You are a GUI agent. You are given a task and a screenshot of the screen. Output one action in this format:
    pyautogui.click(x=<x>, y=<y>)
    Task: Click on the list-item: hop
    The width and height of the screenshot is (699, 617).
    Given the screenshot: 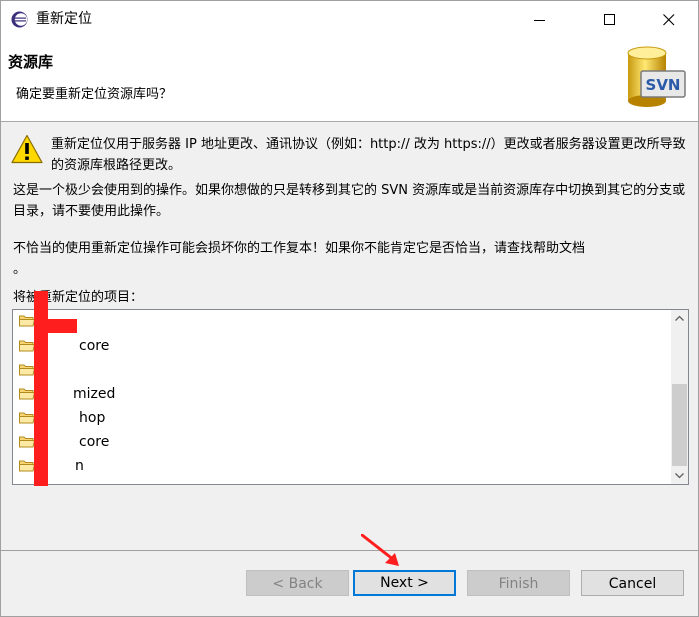 What is the action you would take?
    pyautogui.click(x=337, y=418)
    